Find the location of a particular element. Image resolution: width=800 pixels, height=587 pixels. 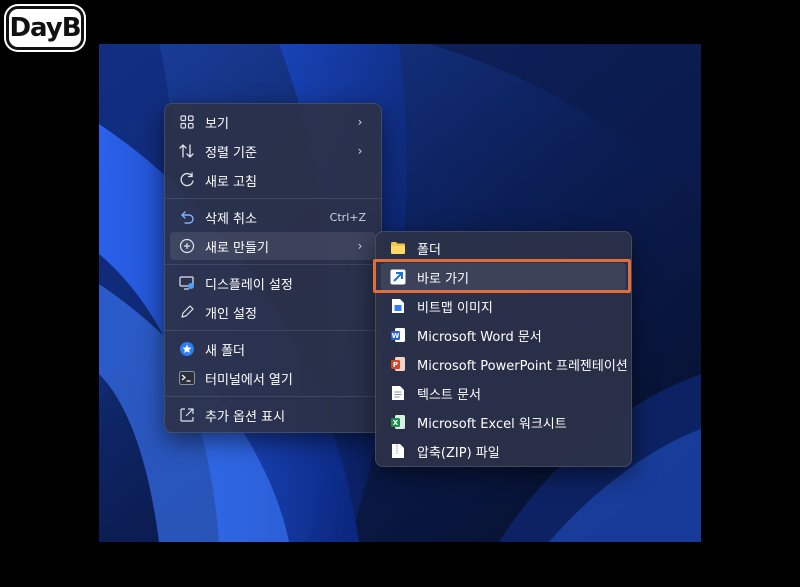

view-grid-icon is located at coordinates (187, 122).